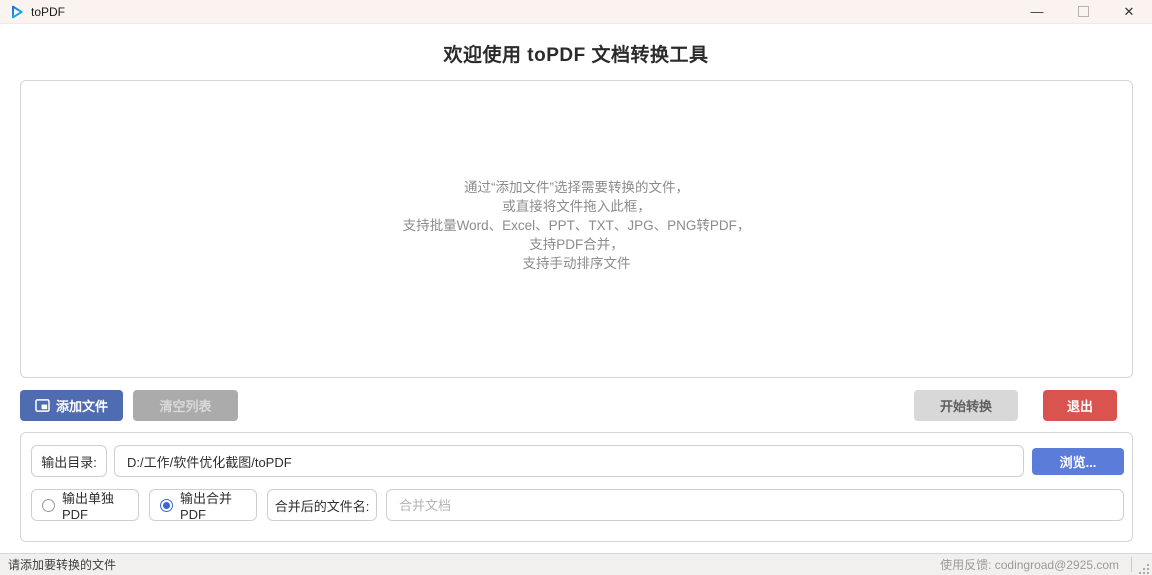 This screenshot has height=575, width=1152. Describe the element at coordinates (48, 505) in the screenshot. I see `radio-unchecked-icon` at that location.